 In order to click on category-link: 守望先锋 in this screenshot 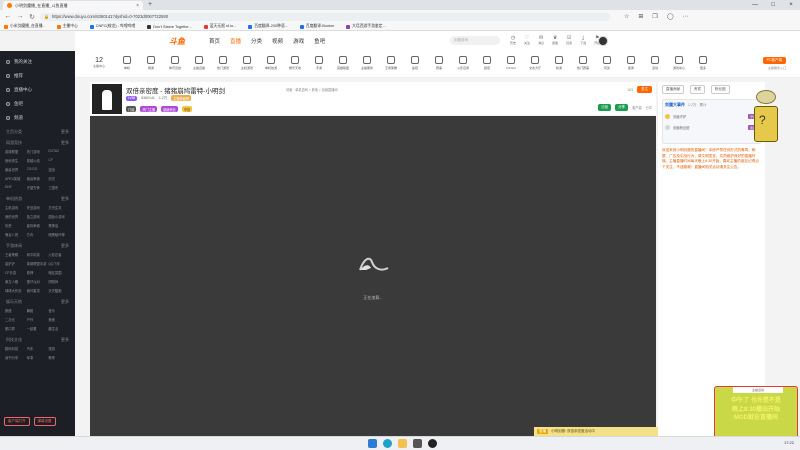, I will do `click(38, 187)`.